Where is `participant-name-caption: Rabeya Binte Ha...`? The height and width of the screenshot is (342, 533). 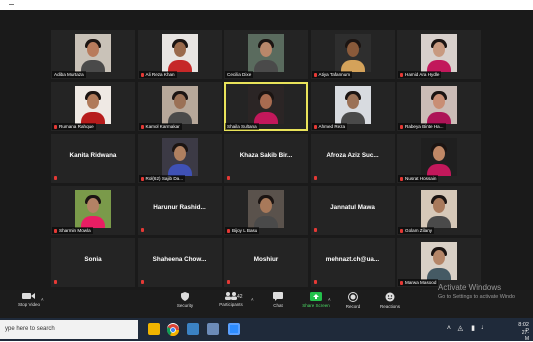
participant-name-caption: Rabeya Binte Ha... is located at coordinates (422, 126).